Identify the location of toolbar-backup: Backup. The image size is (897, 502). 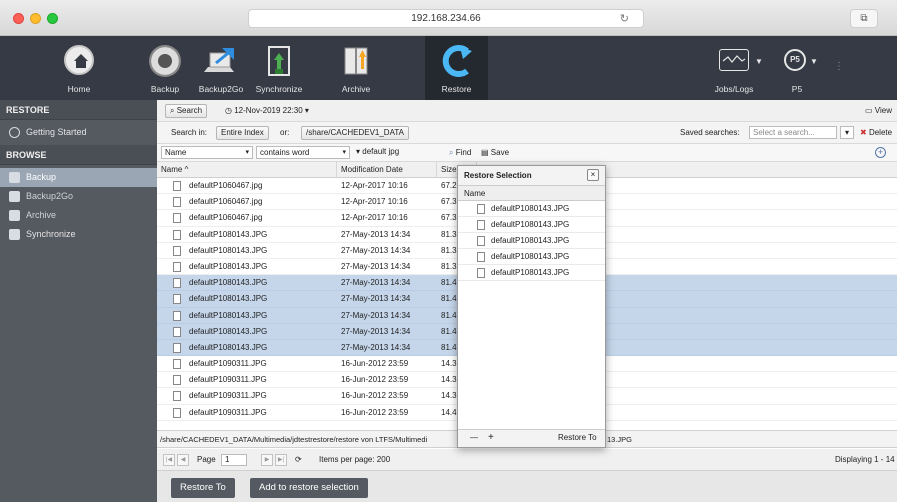
(165, 68).